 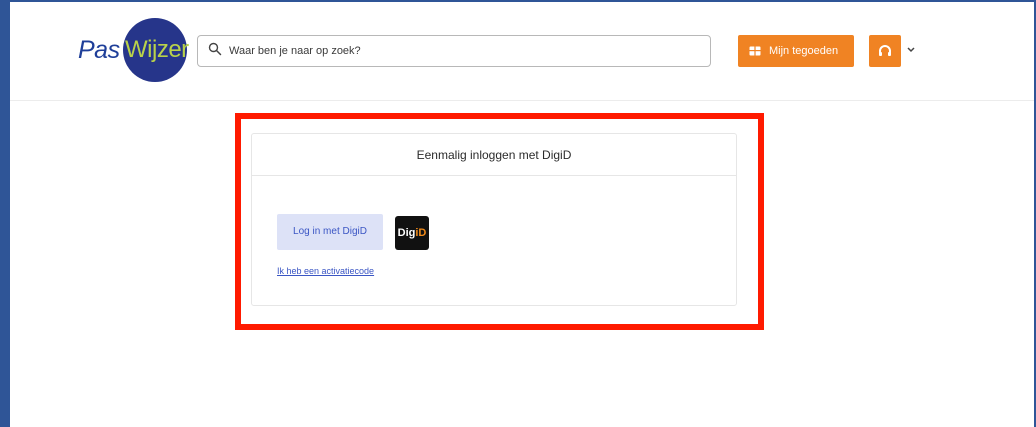 I want to click on search-input: Waar ben je naar op zoek?, so click(x=454, y=51).